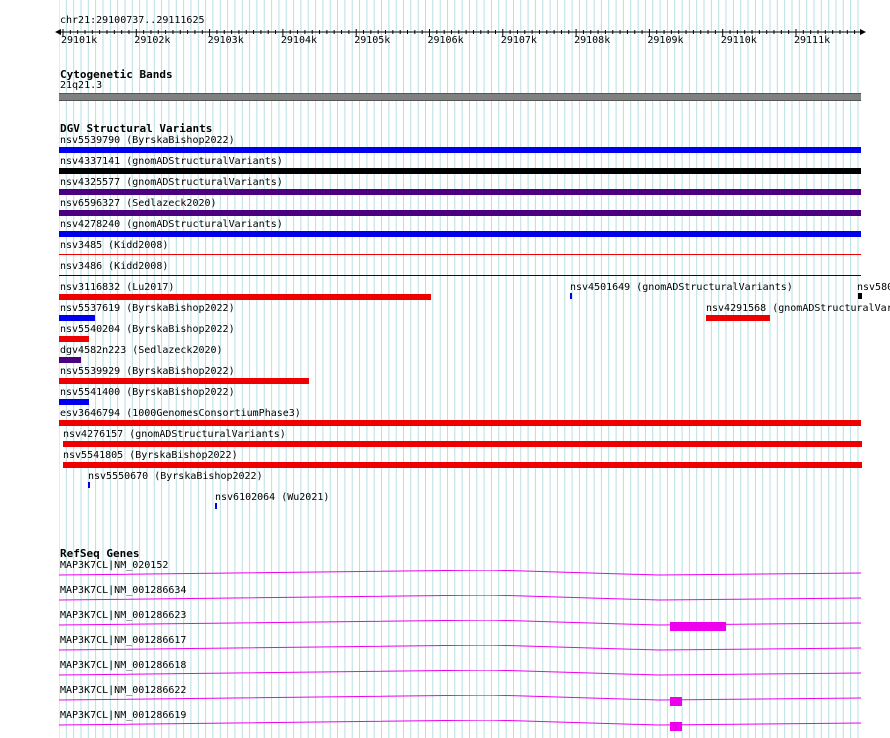 This screenshot has width=890, height=738. Describe the element at coordinates (225, 40) in the screenshot. I see `ruler-tick-label: 29103k` at that location.